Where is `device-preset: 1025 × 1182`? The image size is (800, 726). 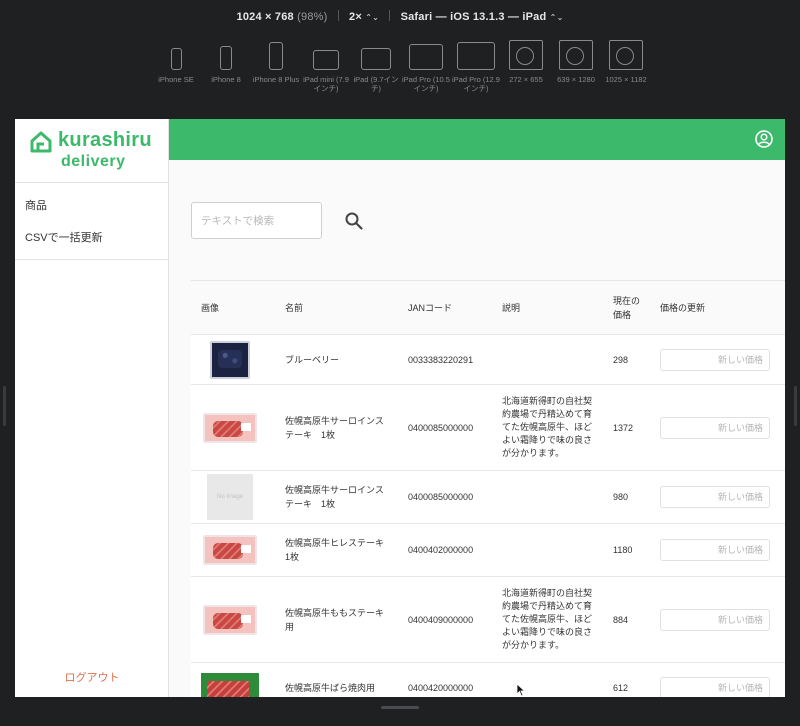 device-preset: 1025 × 1182 is located at coordinates (626, 62).